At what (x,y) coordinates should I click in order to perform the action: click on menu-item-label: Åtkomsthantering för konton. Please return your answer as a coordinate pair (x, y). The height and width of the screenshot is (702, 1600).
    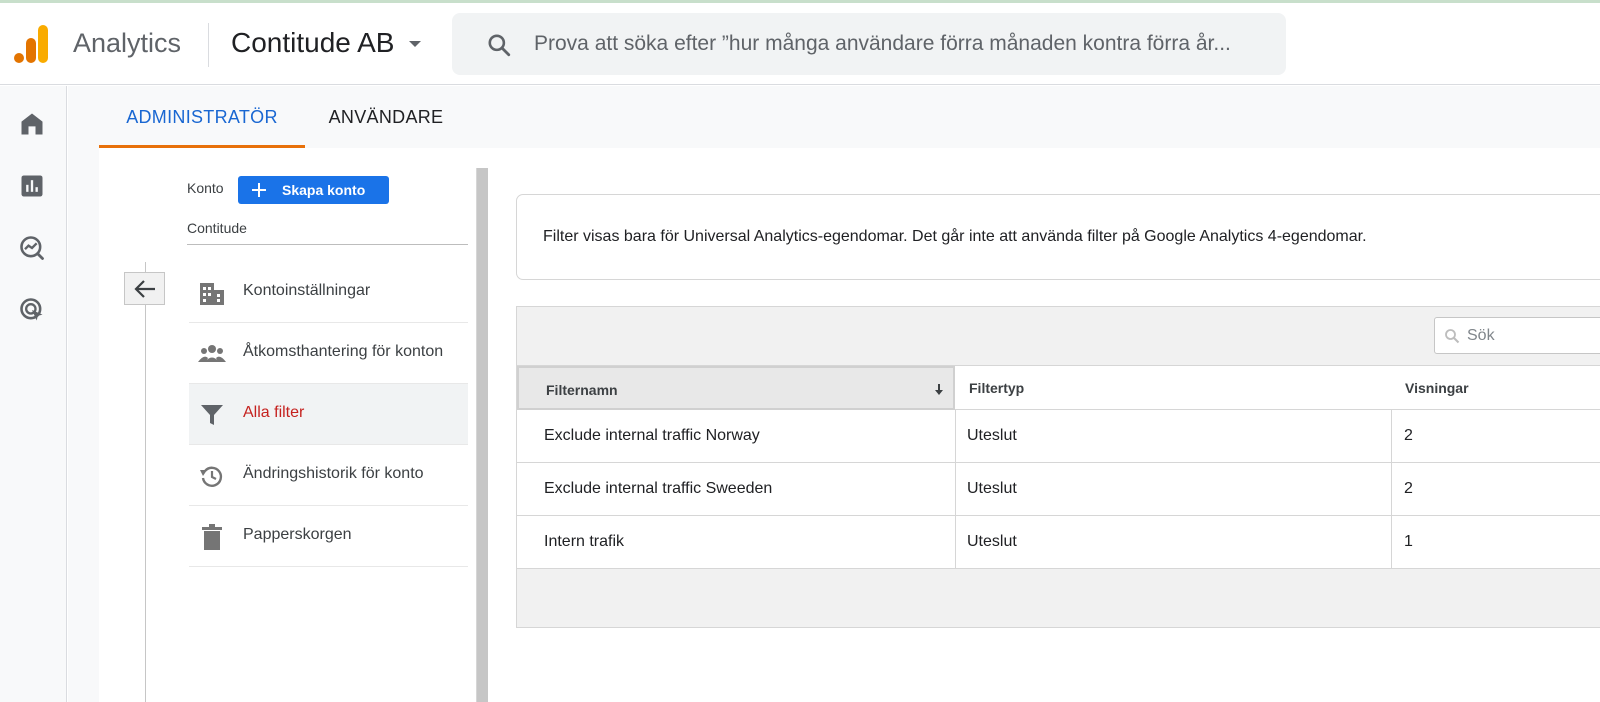
    Looking at the image, I should click on (343, 351).